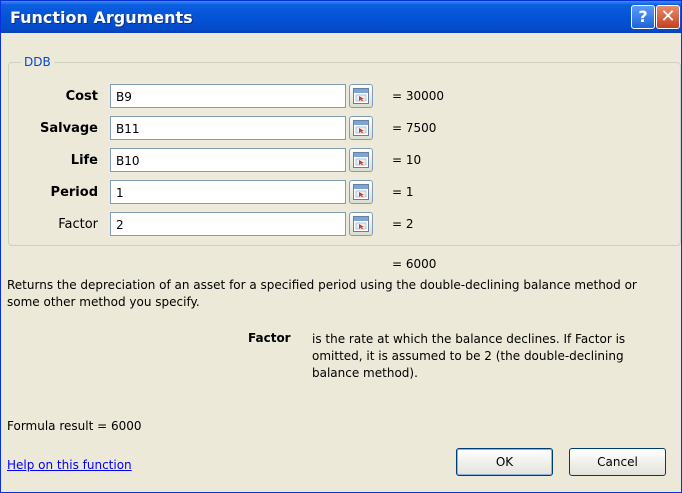  Describe the element at coordinates (228, 160) in the screenshot. I see `life-input: B10` at that location.